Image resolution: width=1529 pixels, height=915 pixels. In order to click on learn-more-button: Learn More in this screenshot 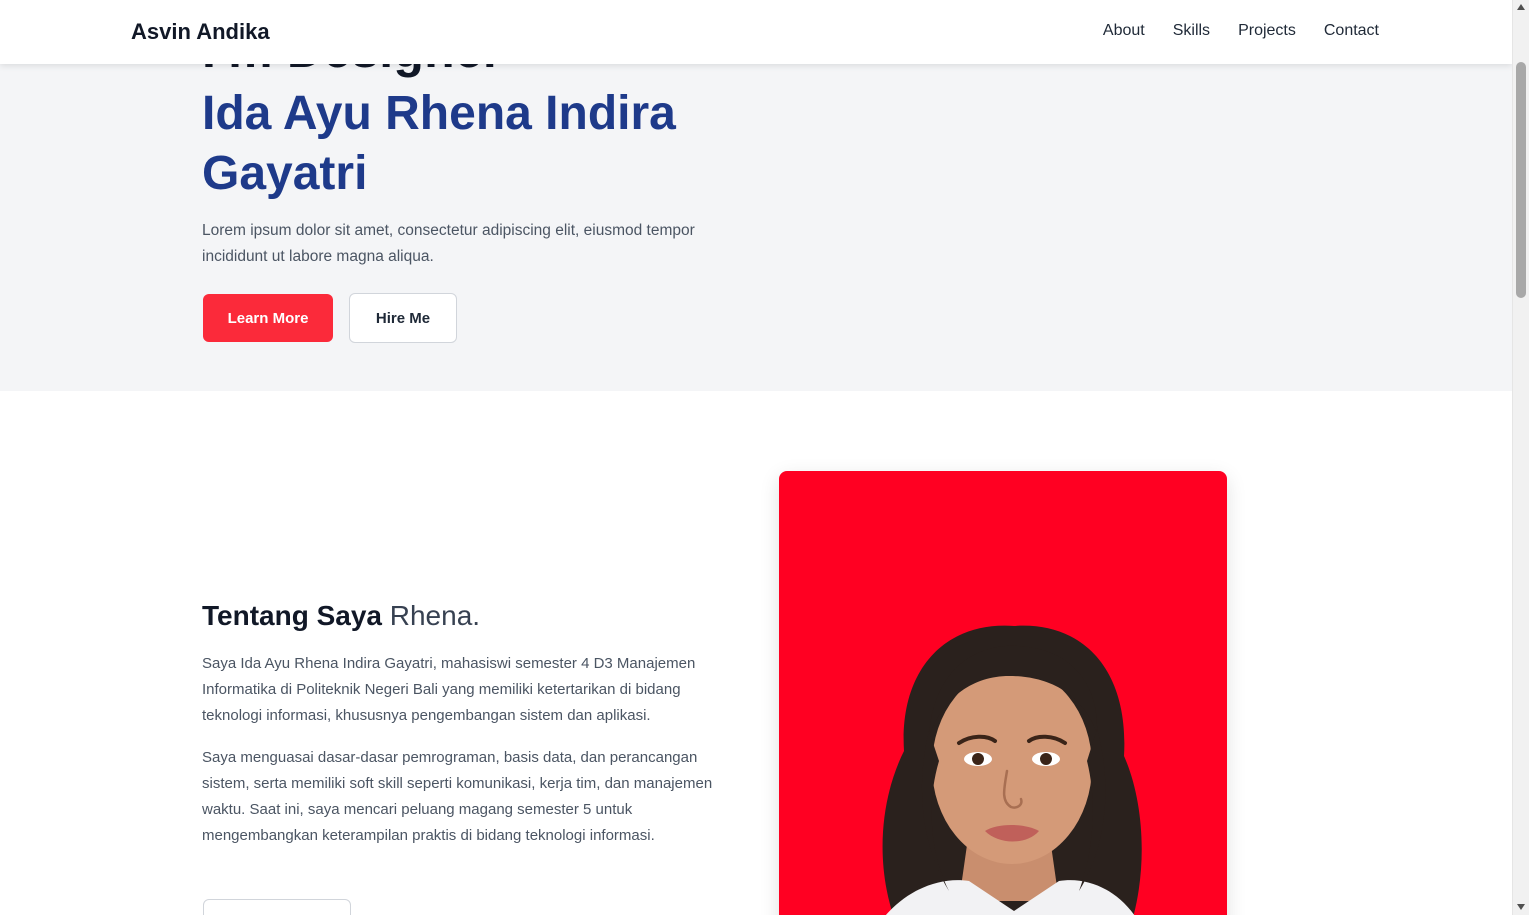, I will do `click(268, 318)`.